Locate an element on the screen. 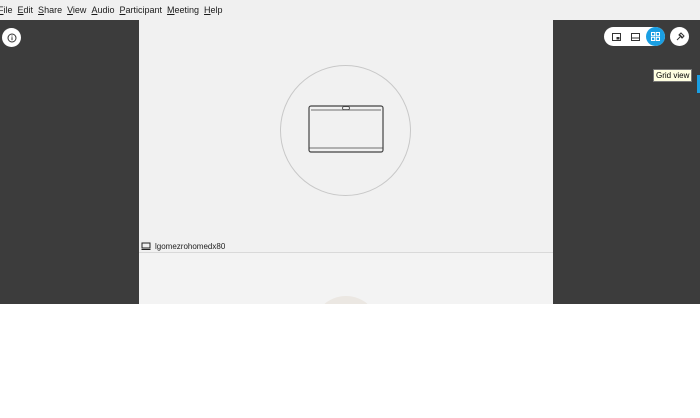  view-switcher is located at coordinates (634, 36).